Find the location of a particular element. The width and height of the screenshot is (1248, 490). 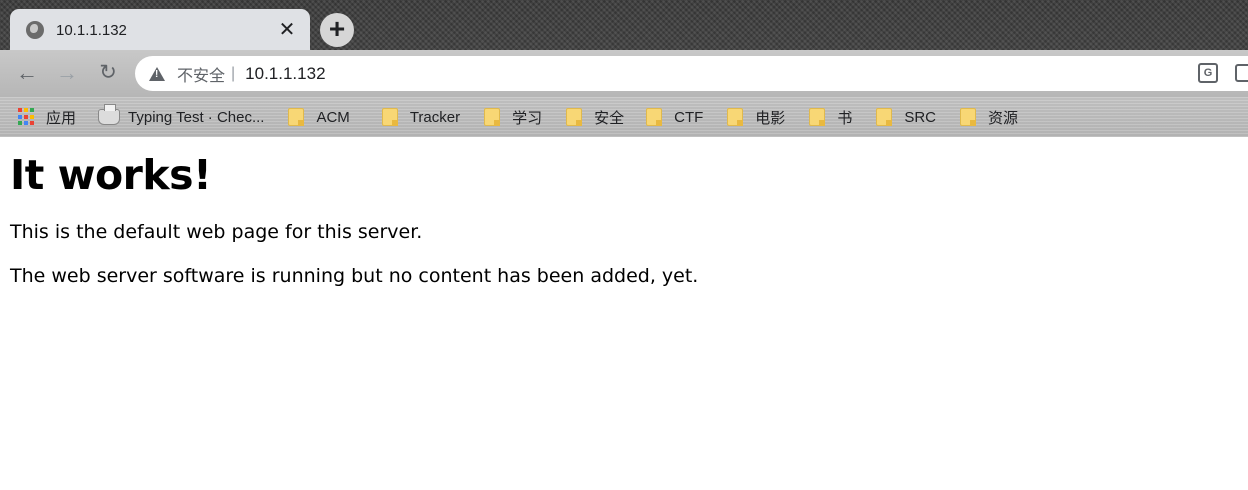

bookmark-label: 资源 is located at coordinates (1003, 118).